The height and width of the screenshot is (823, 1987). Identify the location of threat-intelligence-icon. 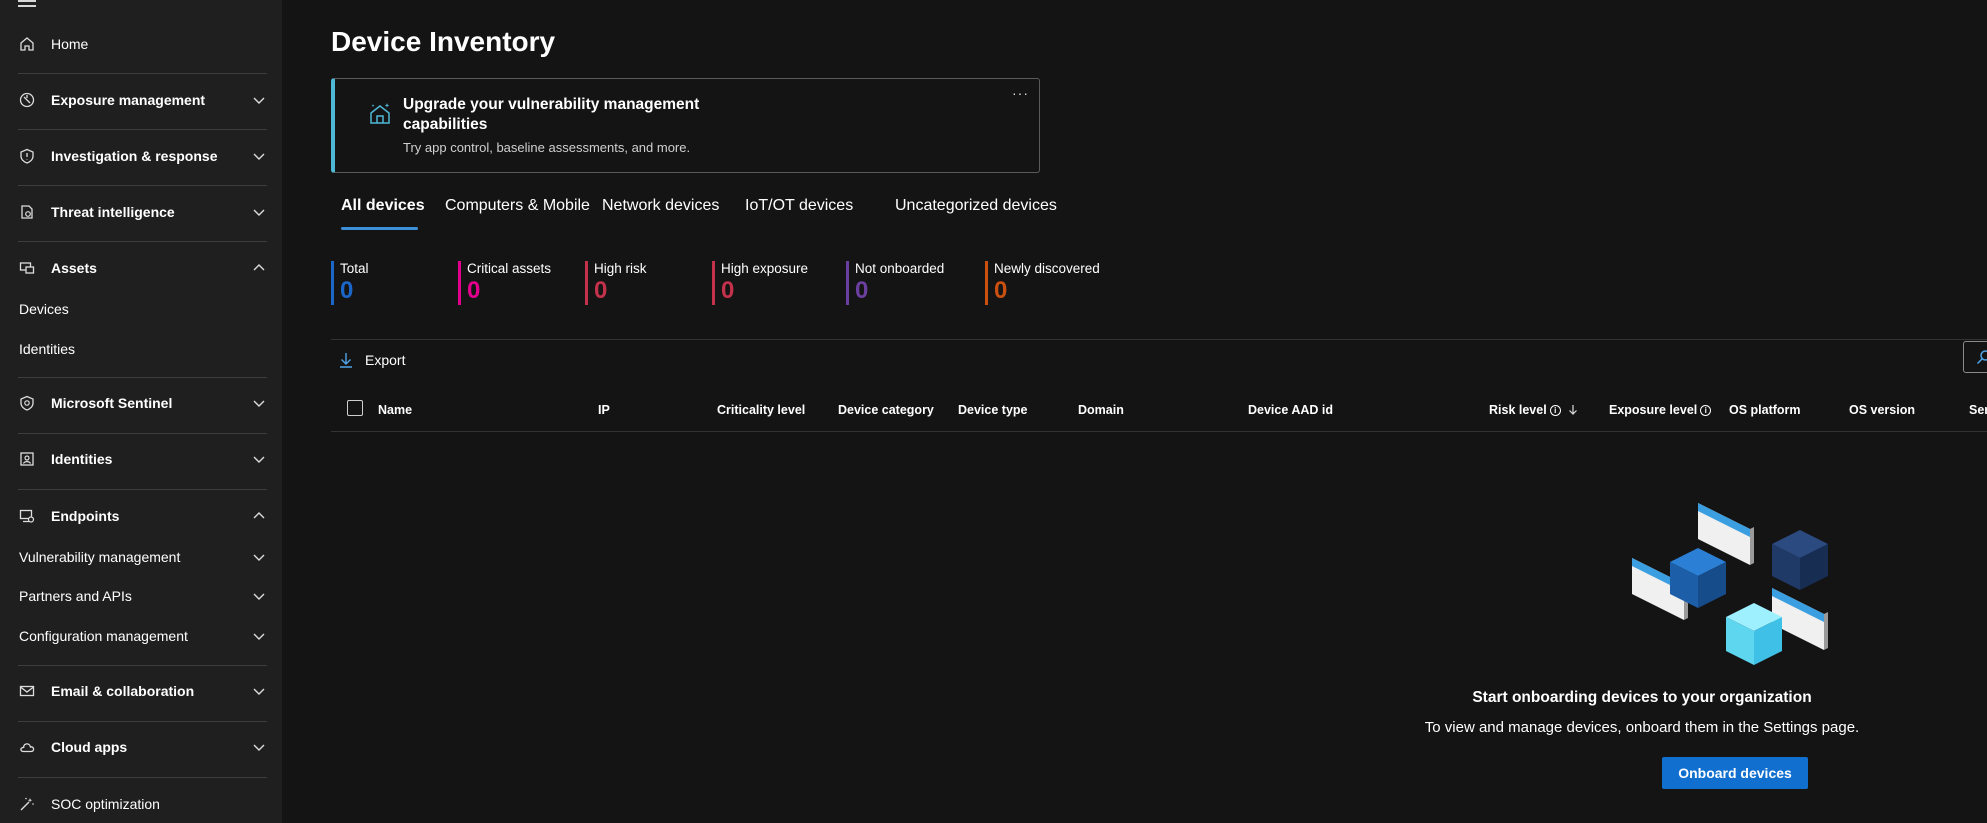
(27, 212).